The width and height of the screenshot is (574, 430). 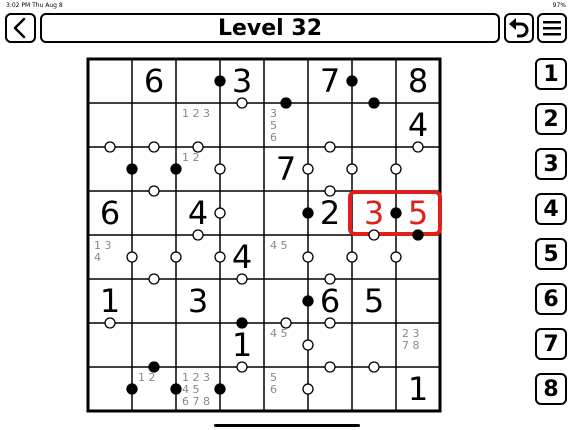 I want to click on pencil-mark: 6 7 8, so click(x=196, y=401).